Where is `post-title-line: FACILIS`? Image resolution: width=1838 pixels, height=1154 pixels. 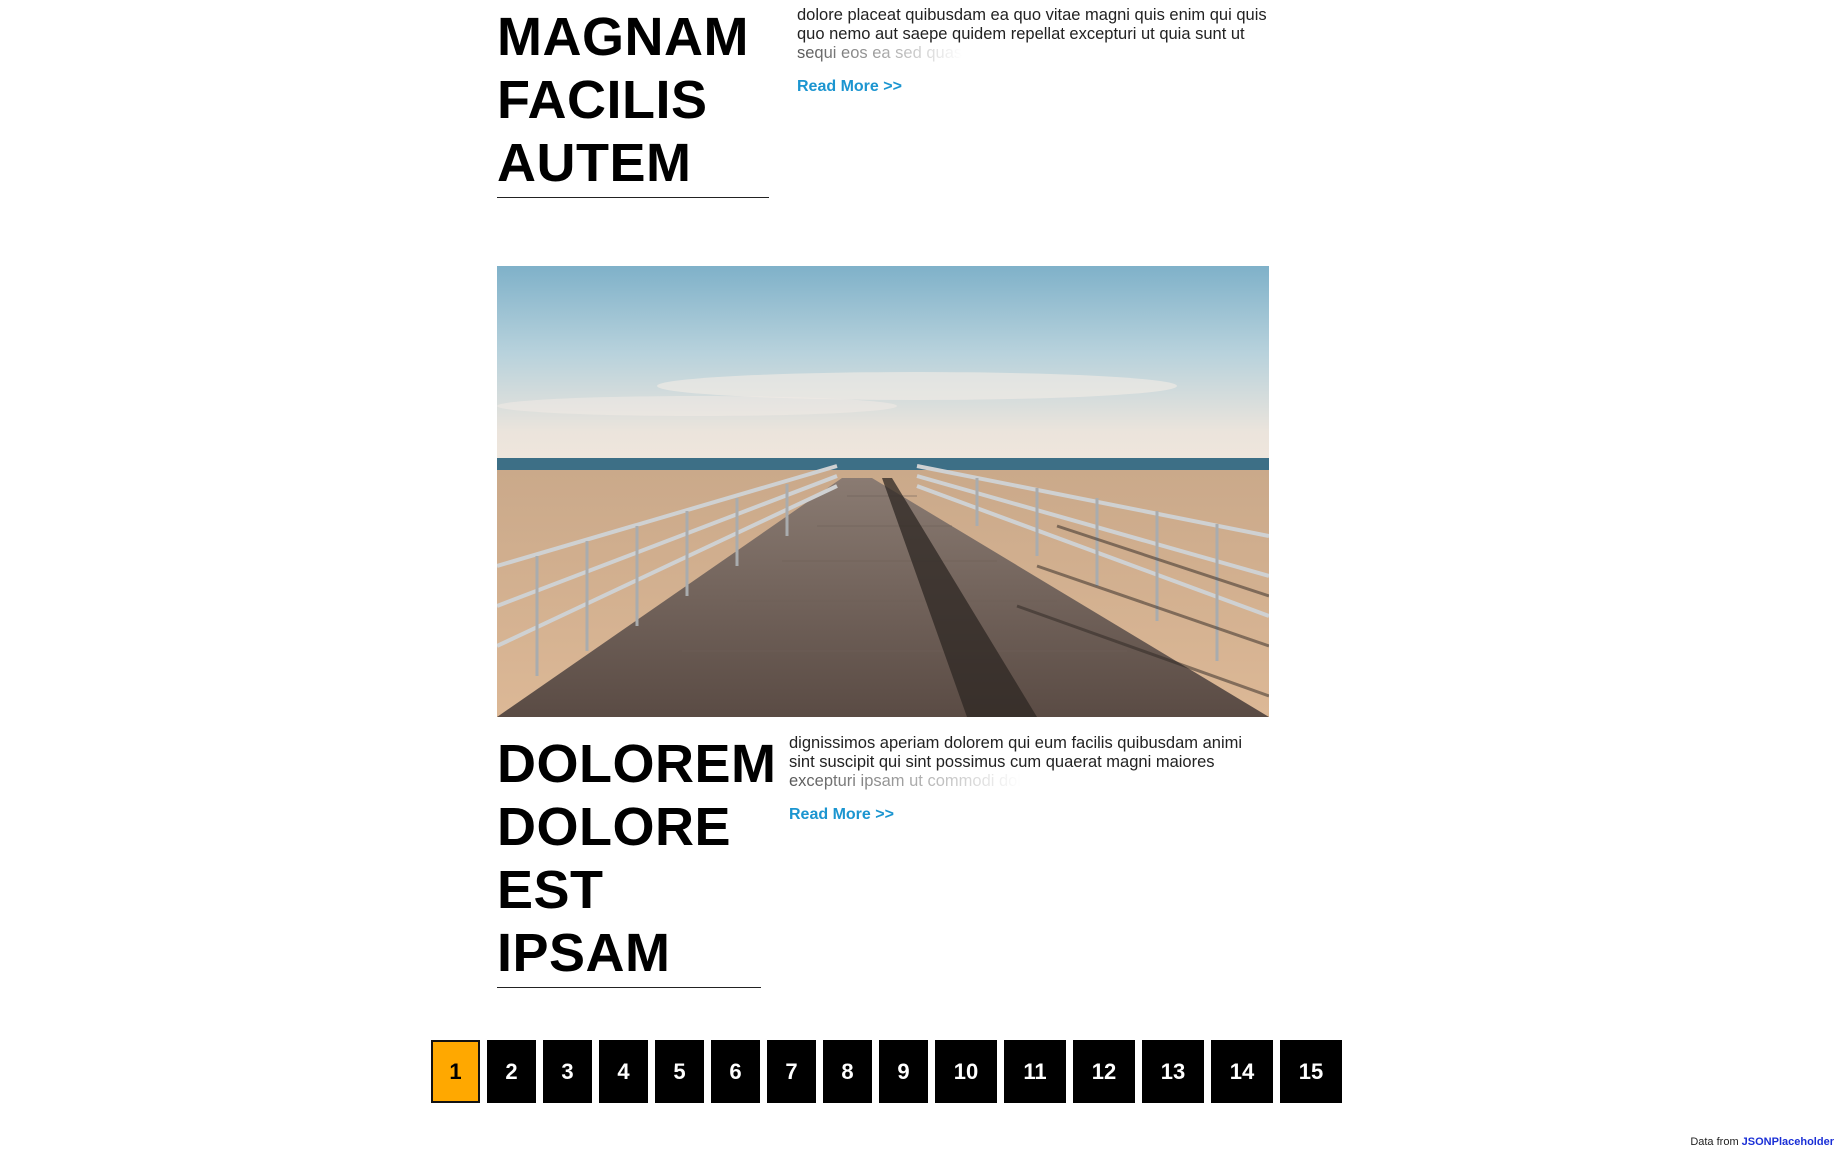
post-title-line: FACILIS is located at coordinates (602, 100).